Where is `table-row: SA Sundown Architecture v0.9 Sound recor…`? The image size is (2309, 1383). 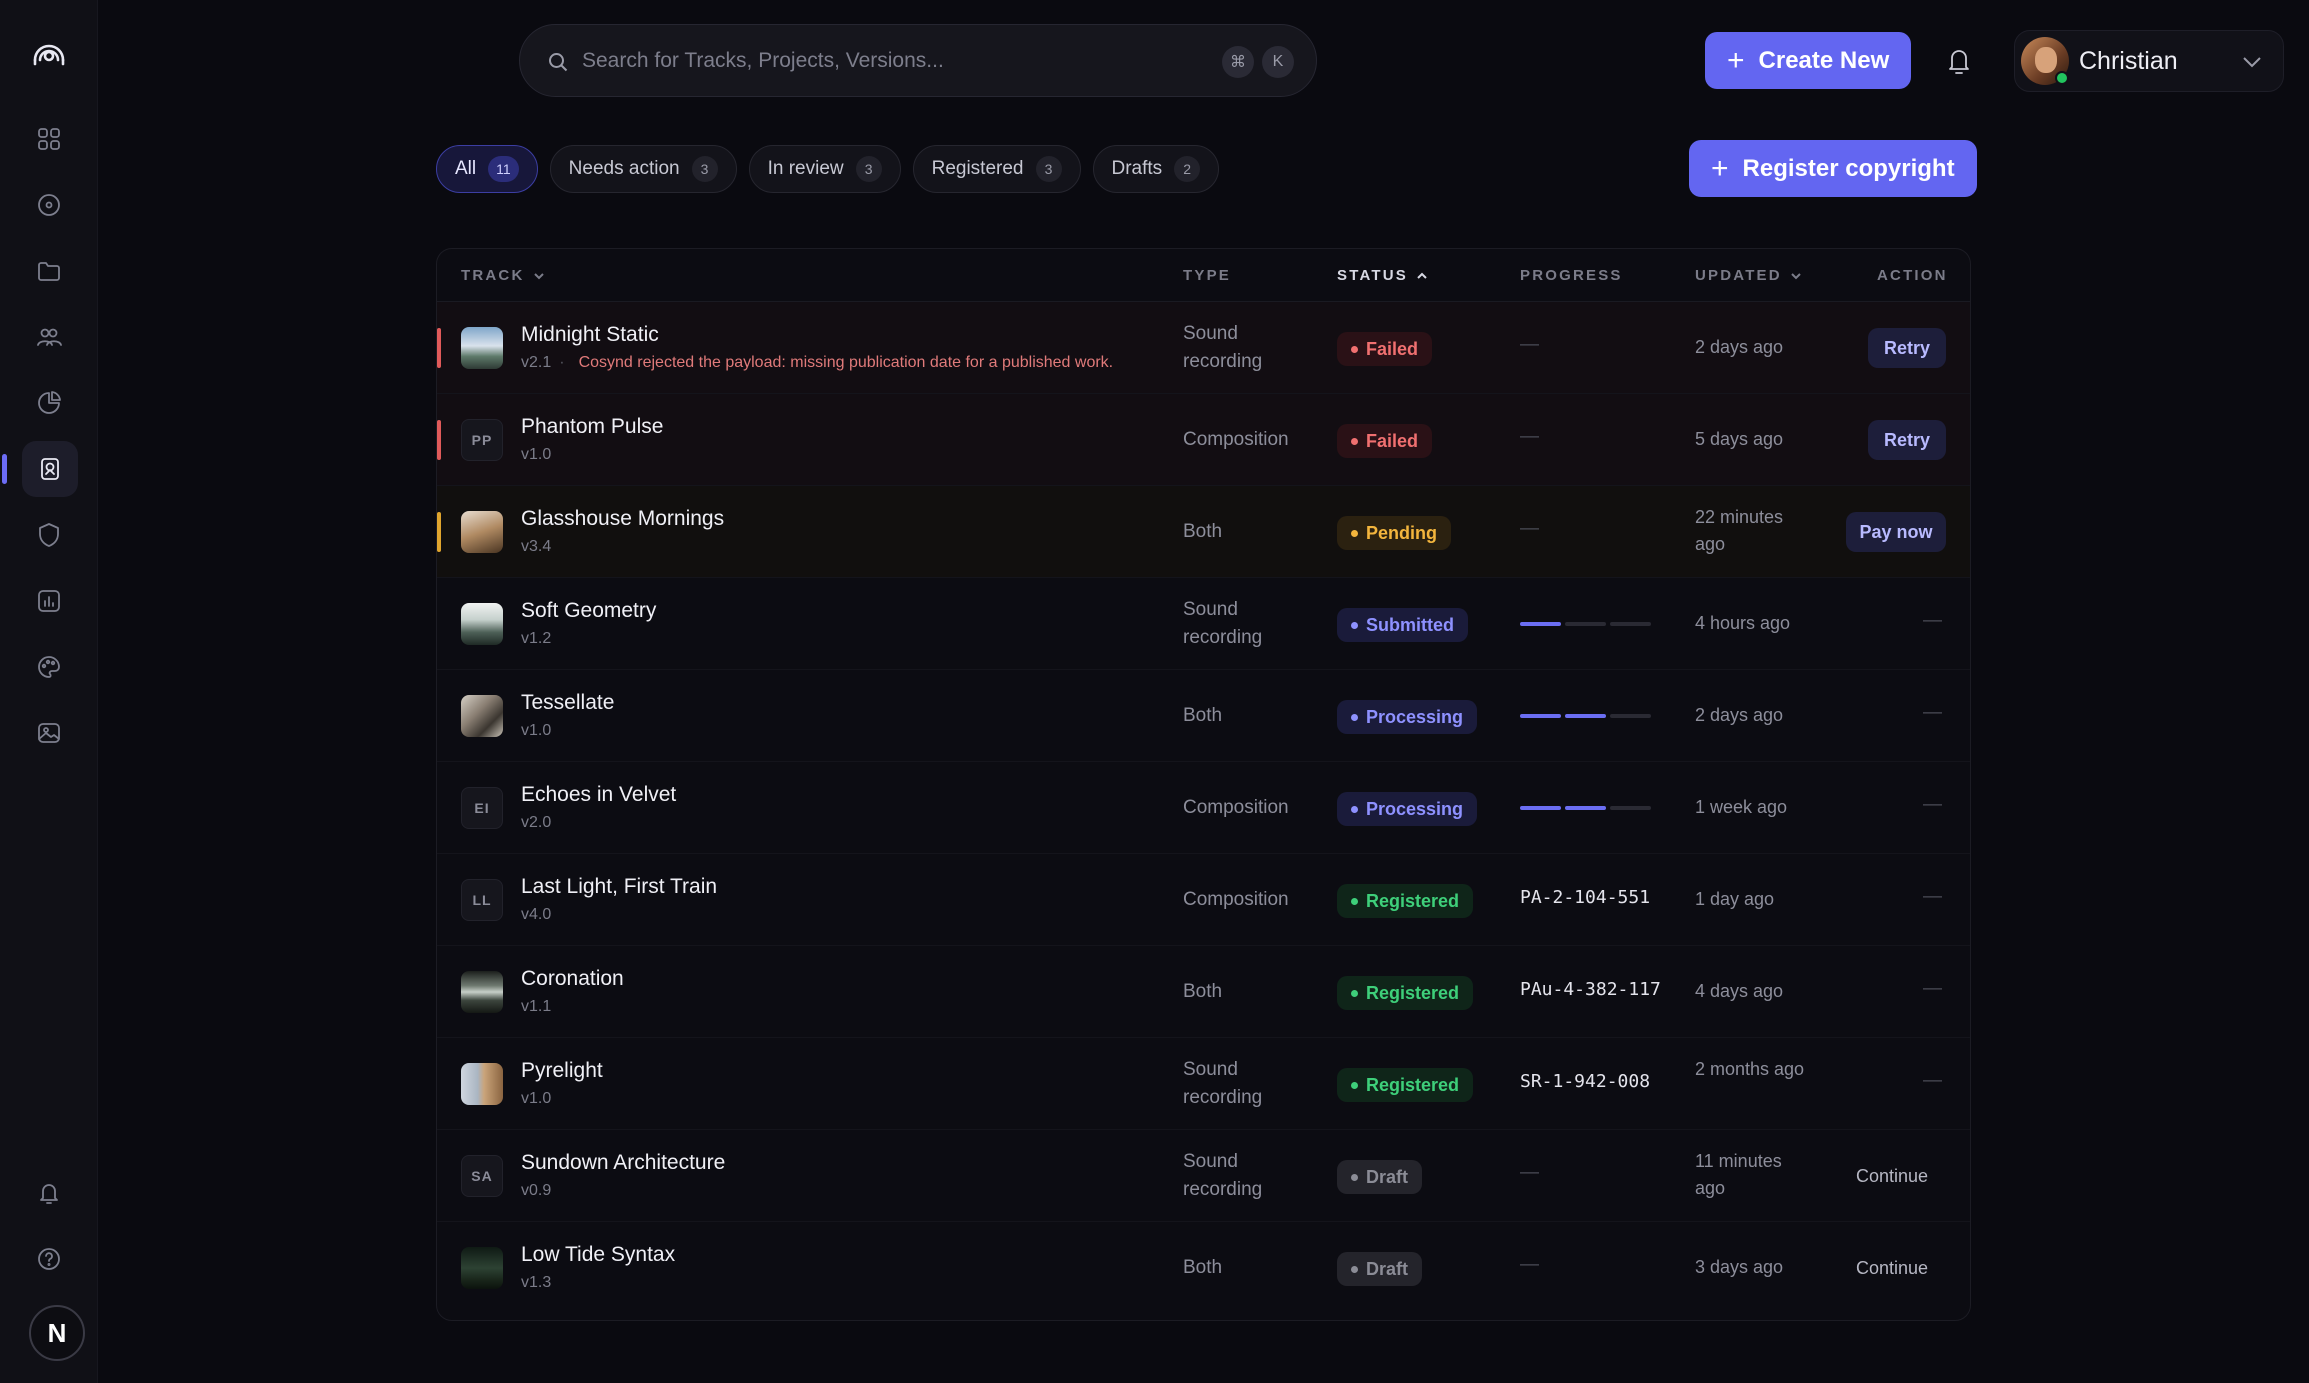
table-row: SA Sundown Architecture v0.9 Sound recor… is located at coordinates (1203, 1176).